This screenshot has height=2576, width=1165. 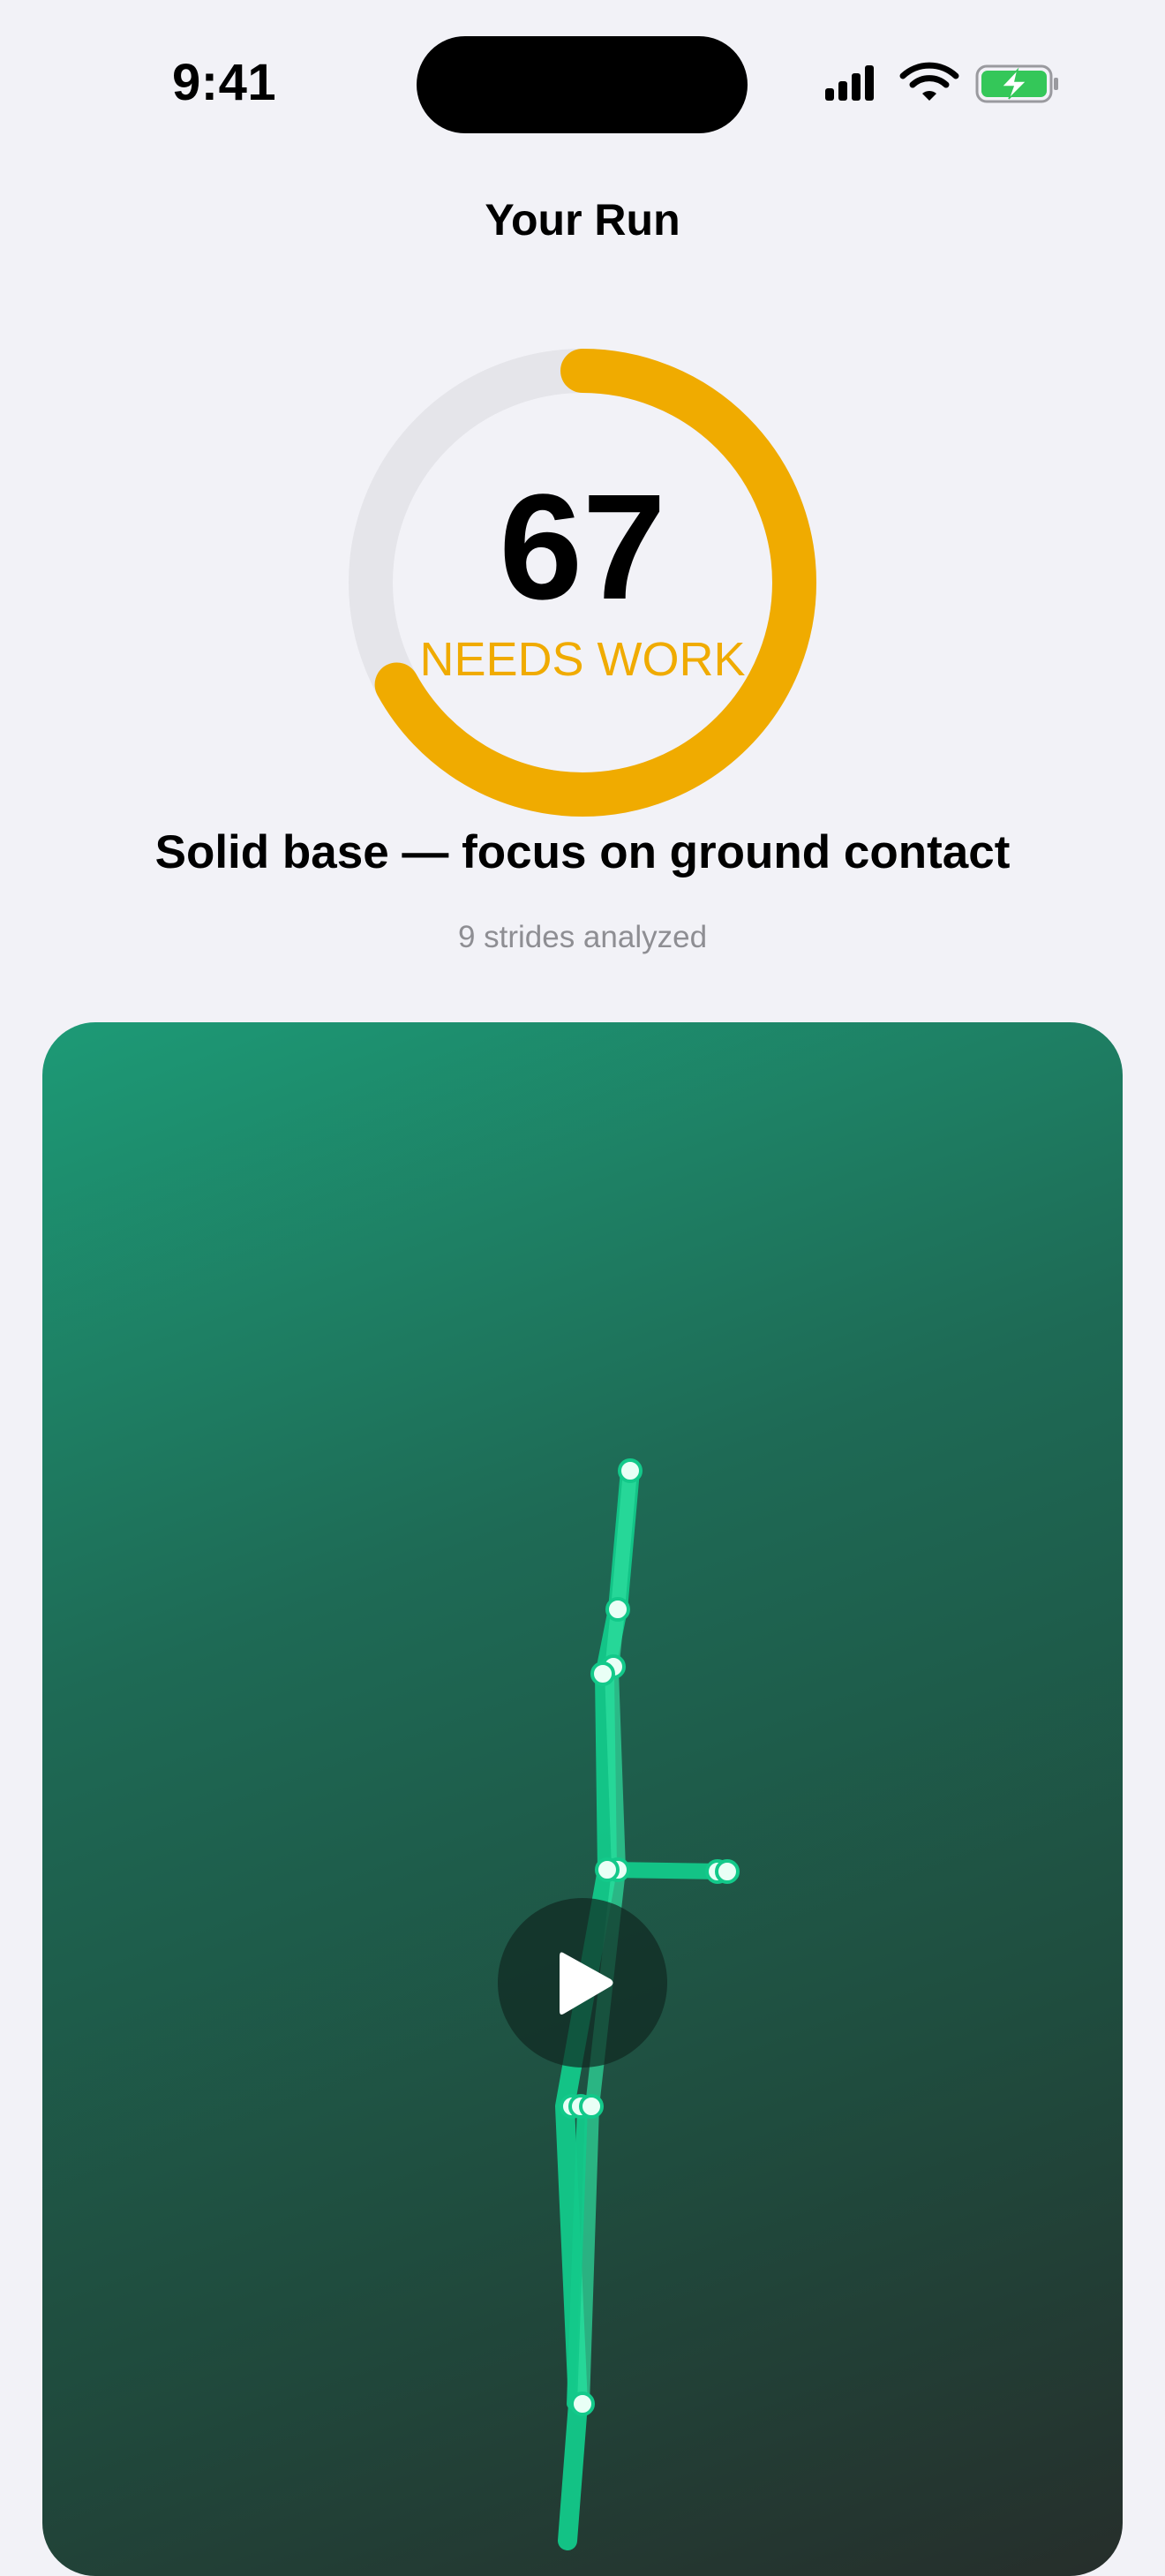 What do you see at coordinates (849, 83) in the screenshot?
I see `cellular-signal-icon` at bounding box center [849, 83].